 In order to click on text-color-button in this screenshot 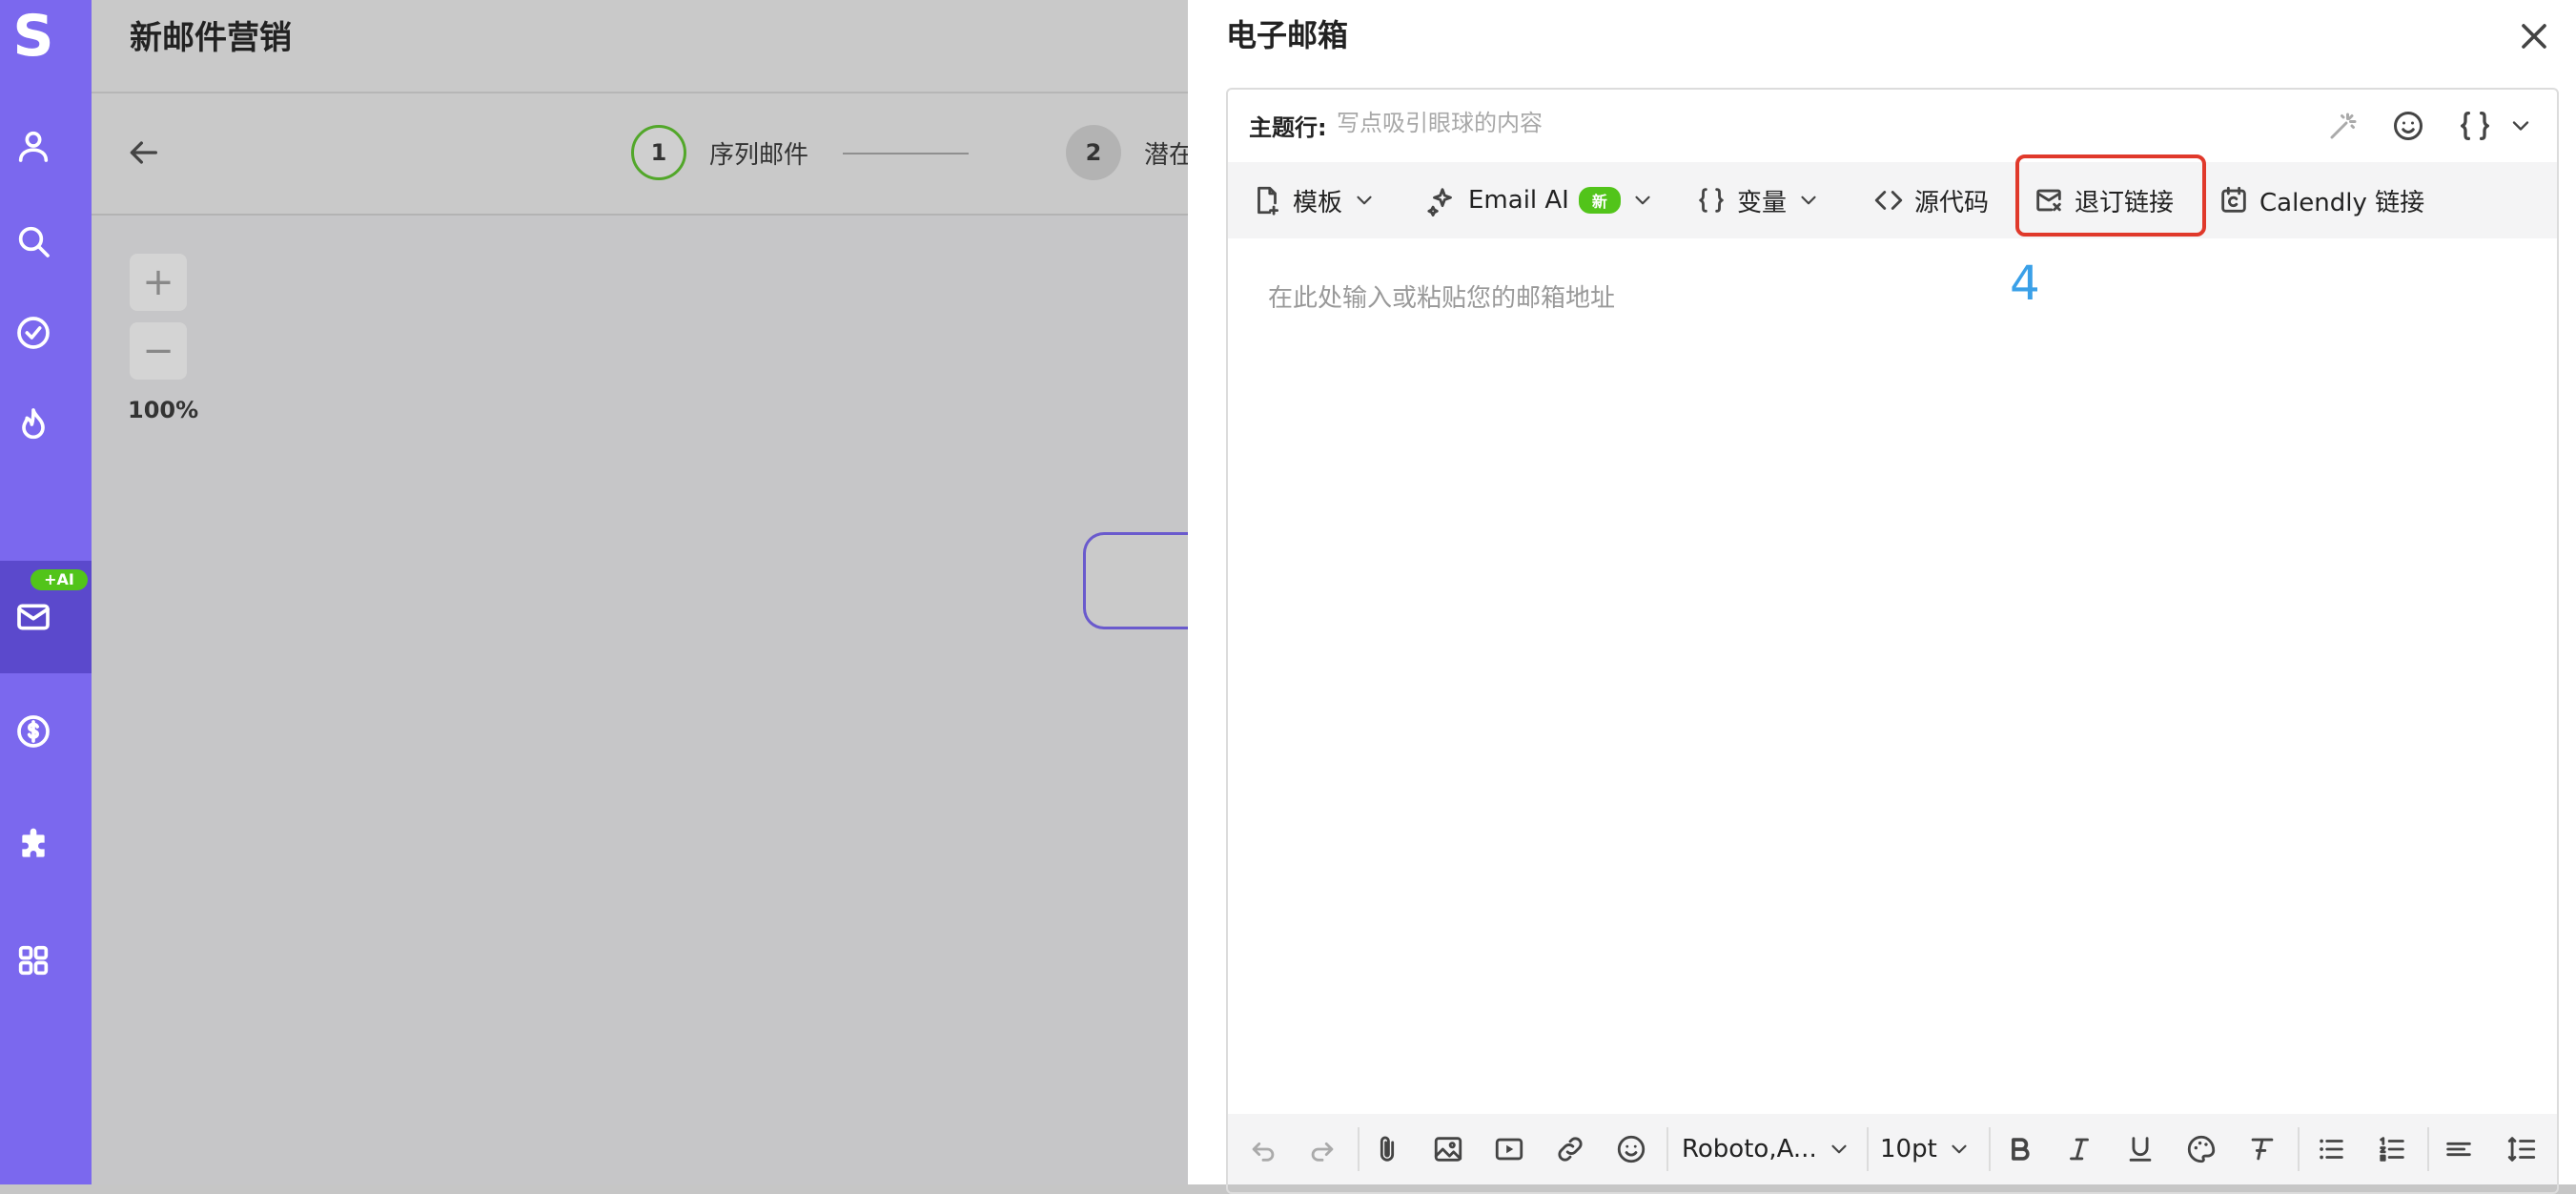, I will do `click(2201, 1149)`.